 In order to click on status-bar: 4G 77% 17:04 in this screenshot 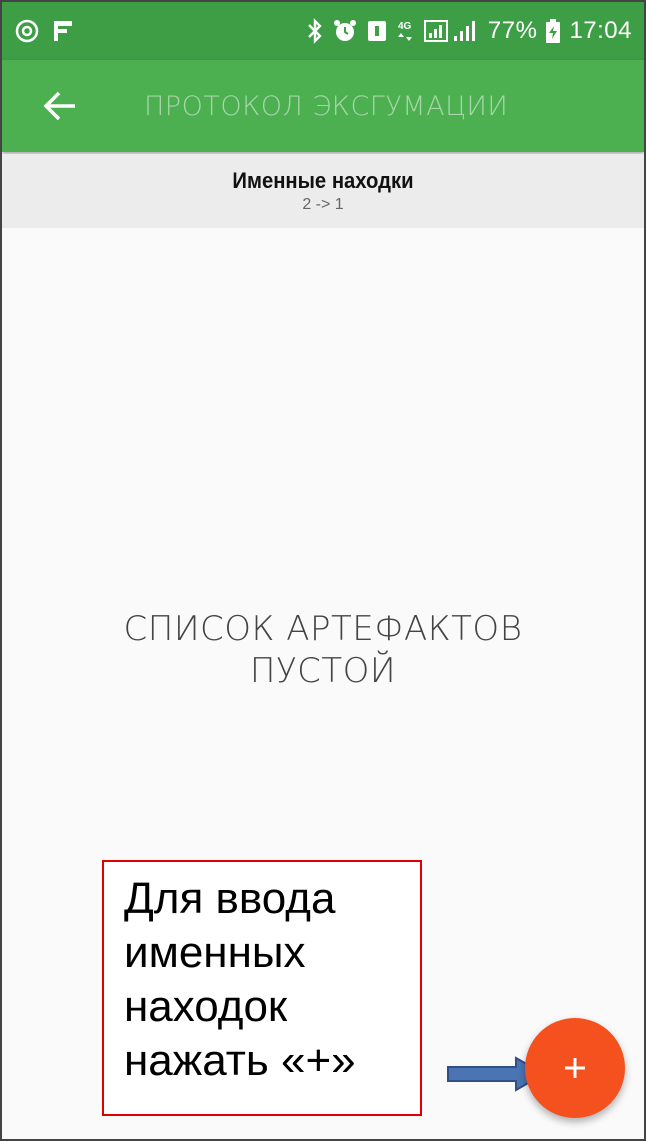, I will do `click(323, 31)`.